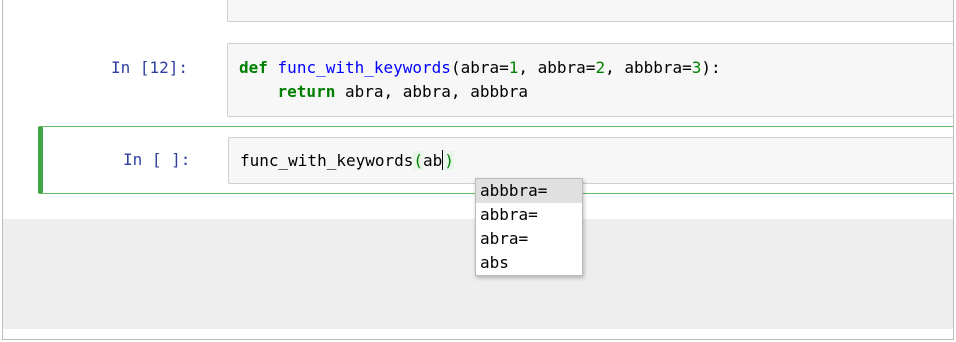 Image resolution: width=956 pixels, height=342 pixels. Describe the element at coordinates (513, 67) in the screenshot. I see `number-literal: 1` at that location.